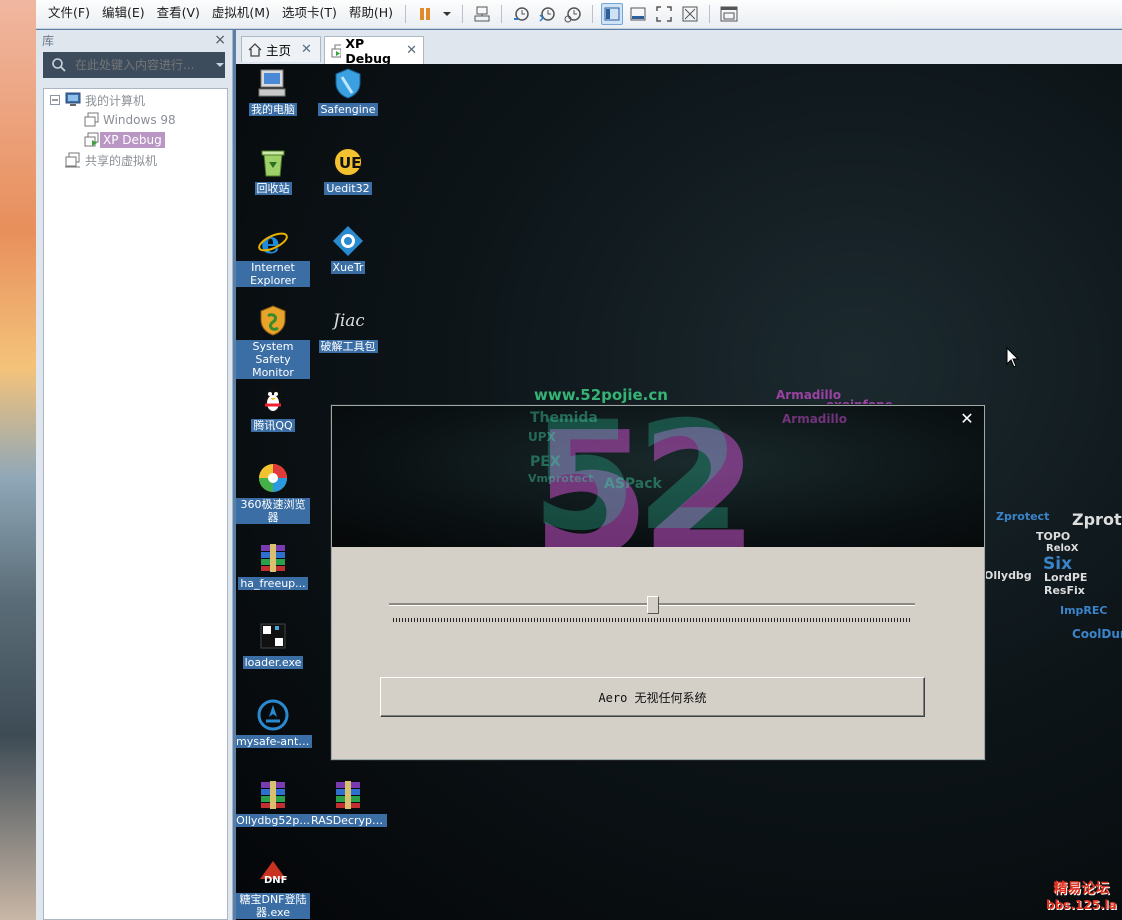  I want to click on unity-icon, so click(690, 14).